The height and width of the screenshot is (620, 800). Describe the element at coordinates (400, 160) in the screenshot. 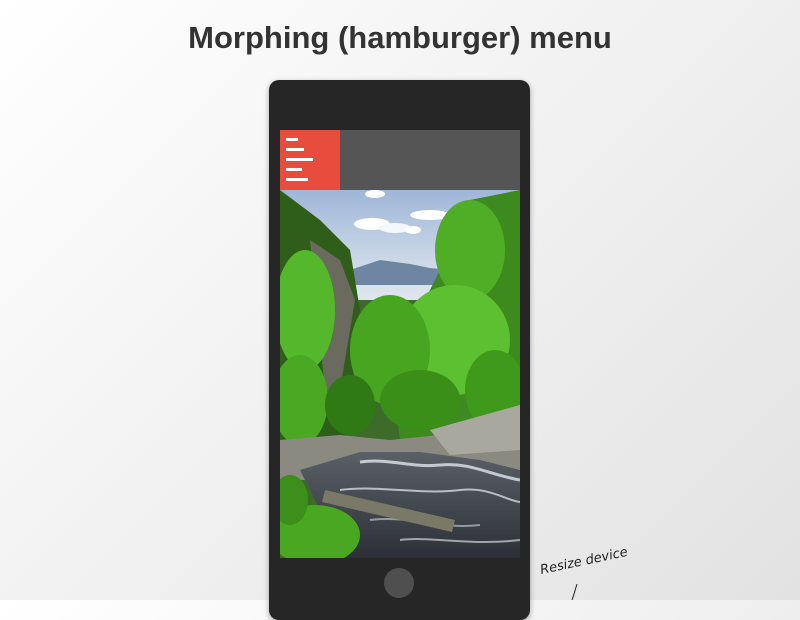

I see `top-bar` at that location.